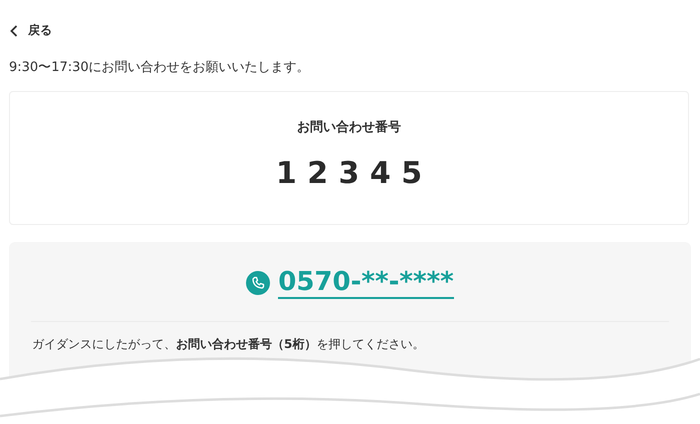  What do you see at coordinates (258, 283) in the screenshot?
I see `phone-icon` at bounding box center [258, 283].